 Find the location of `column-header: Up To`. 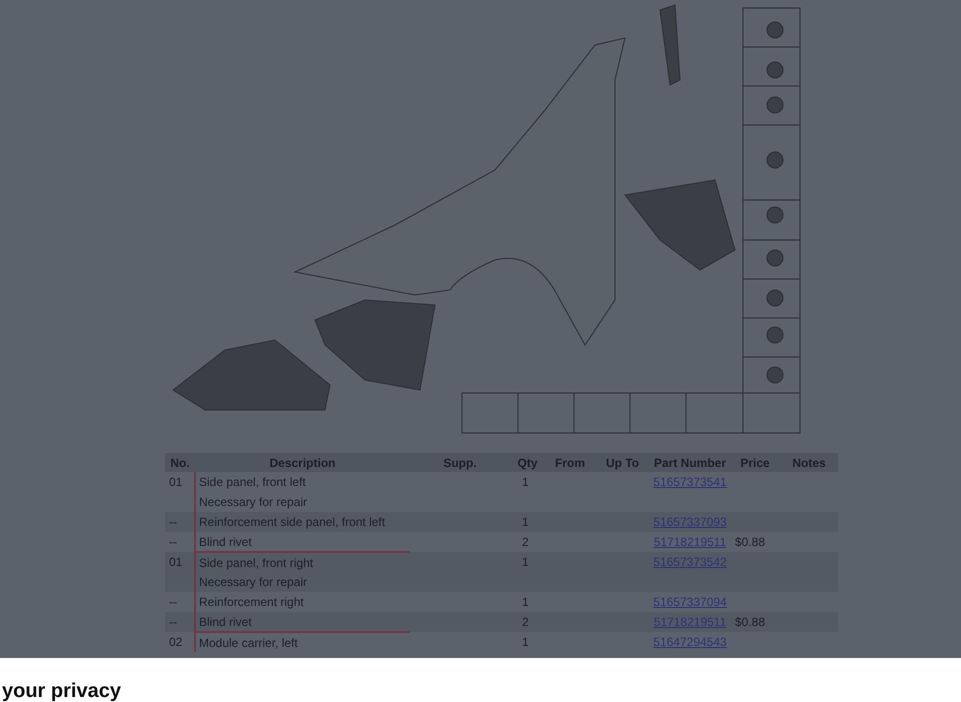

column-header: Up To is located at coordinates (622, 462).